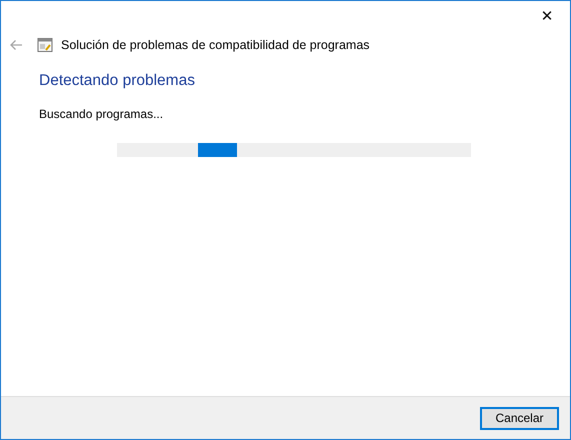  What do you see at coordinates (519, 418) in the screenshot?
I see `cancel-button: Cancelar` at bounding box center [519, 418].